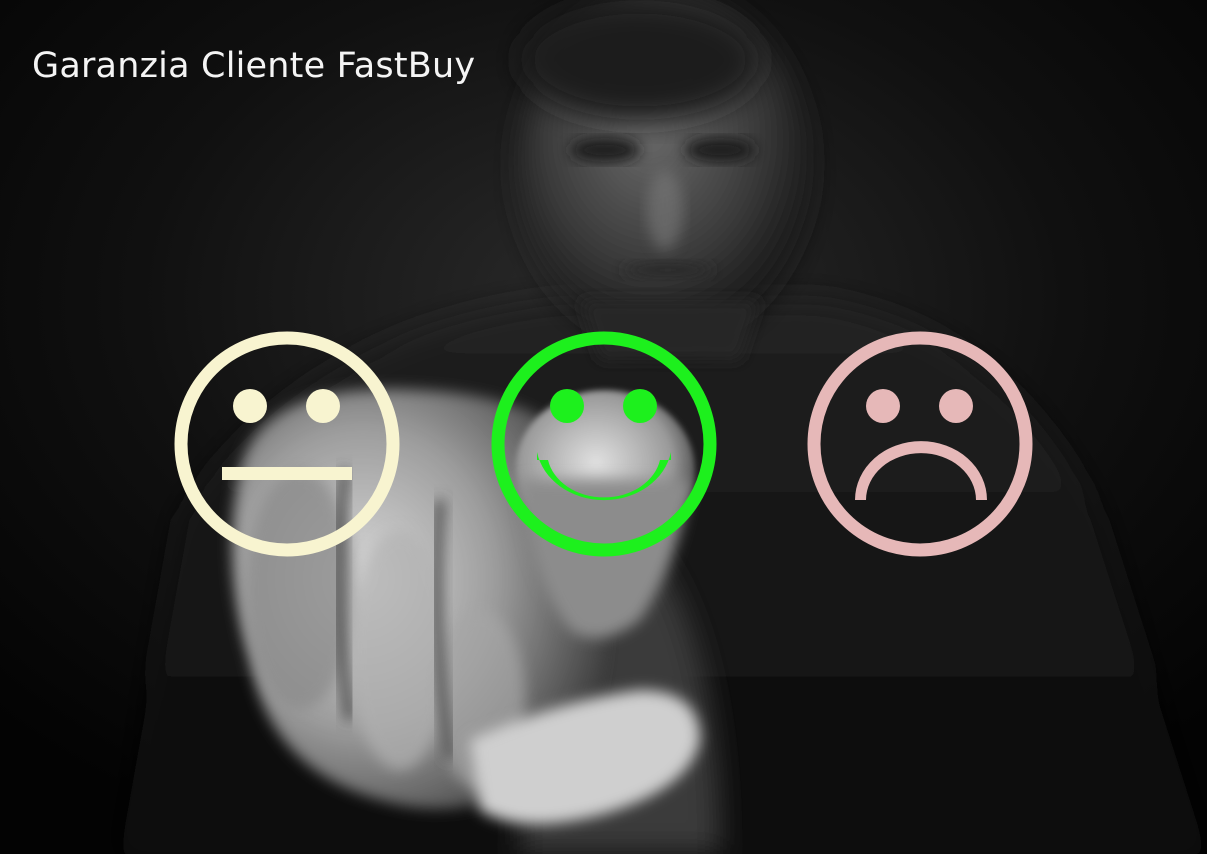 The height and width of the screenshot is (854, 1207). What do you see at coordinates (920, 444) in the screenshot?
I see `sad-face-icon` at bounding box center [920, 444].